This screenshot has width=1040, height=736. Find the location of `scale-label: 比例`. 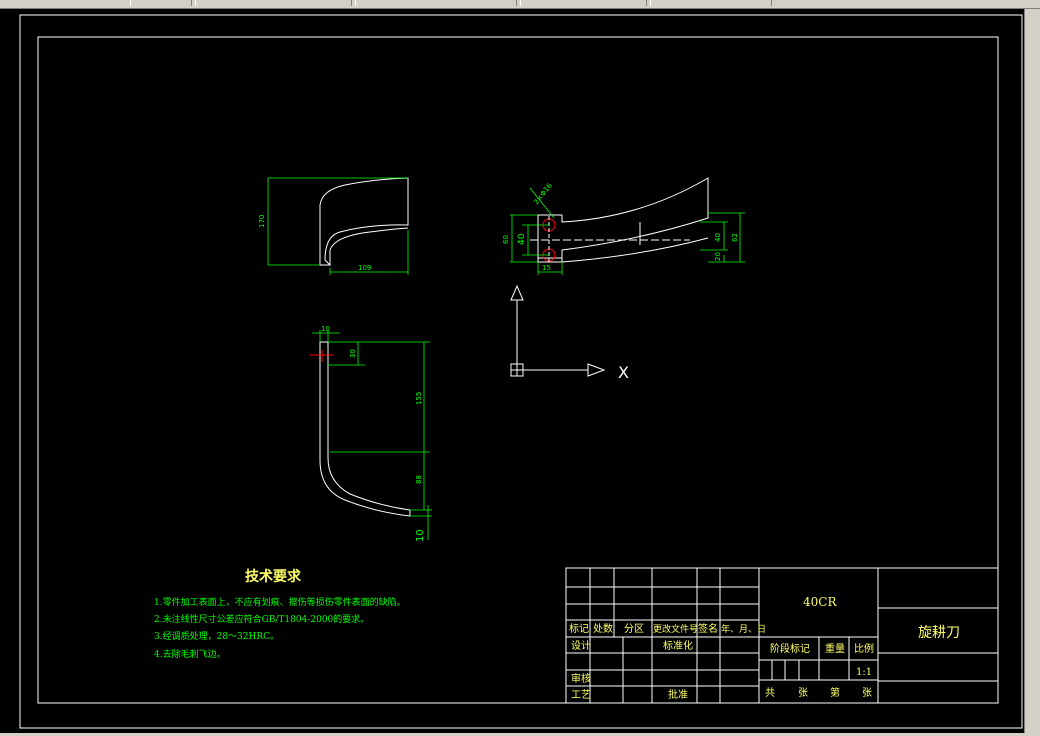

scale-label: 比例 is located at coordinates (864, 648).